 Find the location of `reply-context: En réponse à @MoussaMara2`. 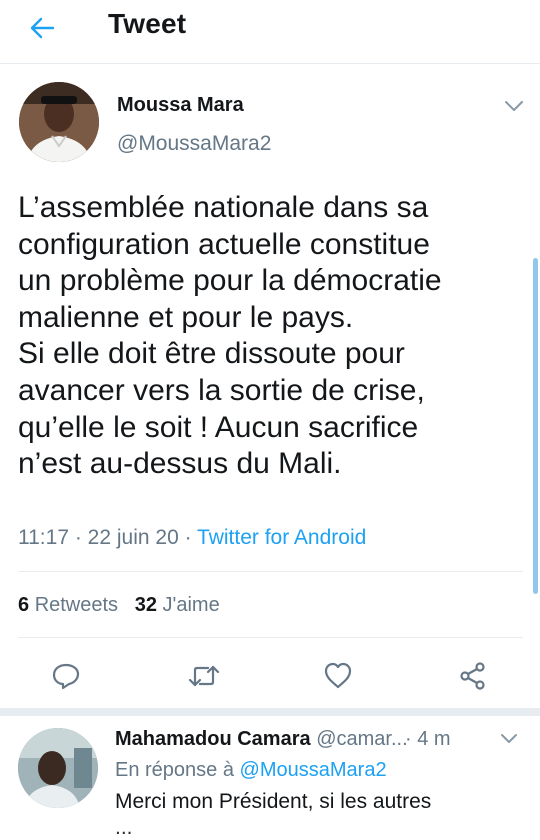

reply-context: En réponse à @MoussaMara2 is located at coordinates (251, 770).